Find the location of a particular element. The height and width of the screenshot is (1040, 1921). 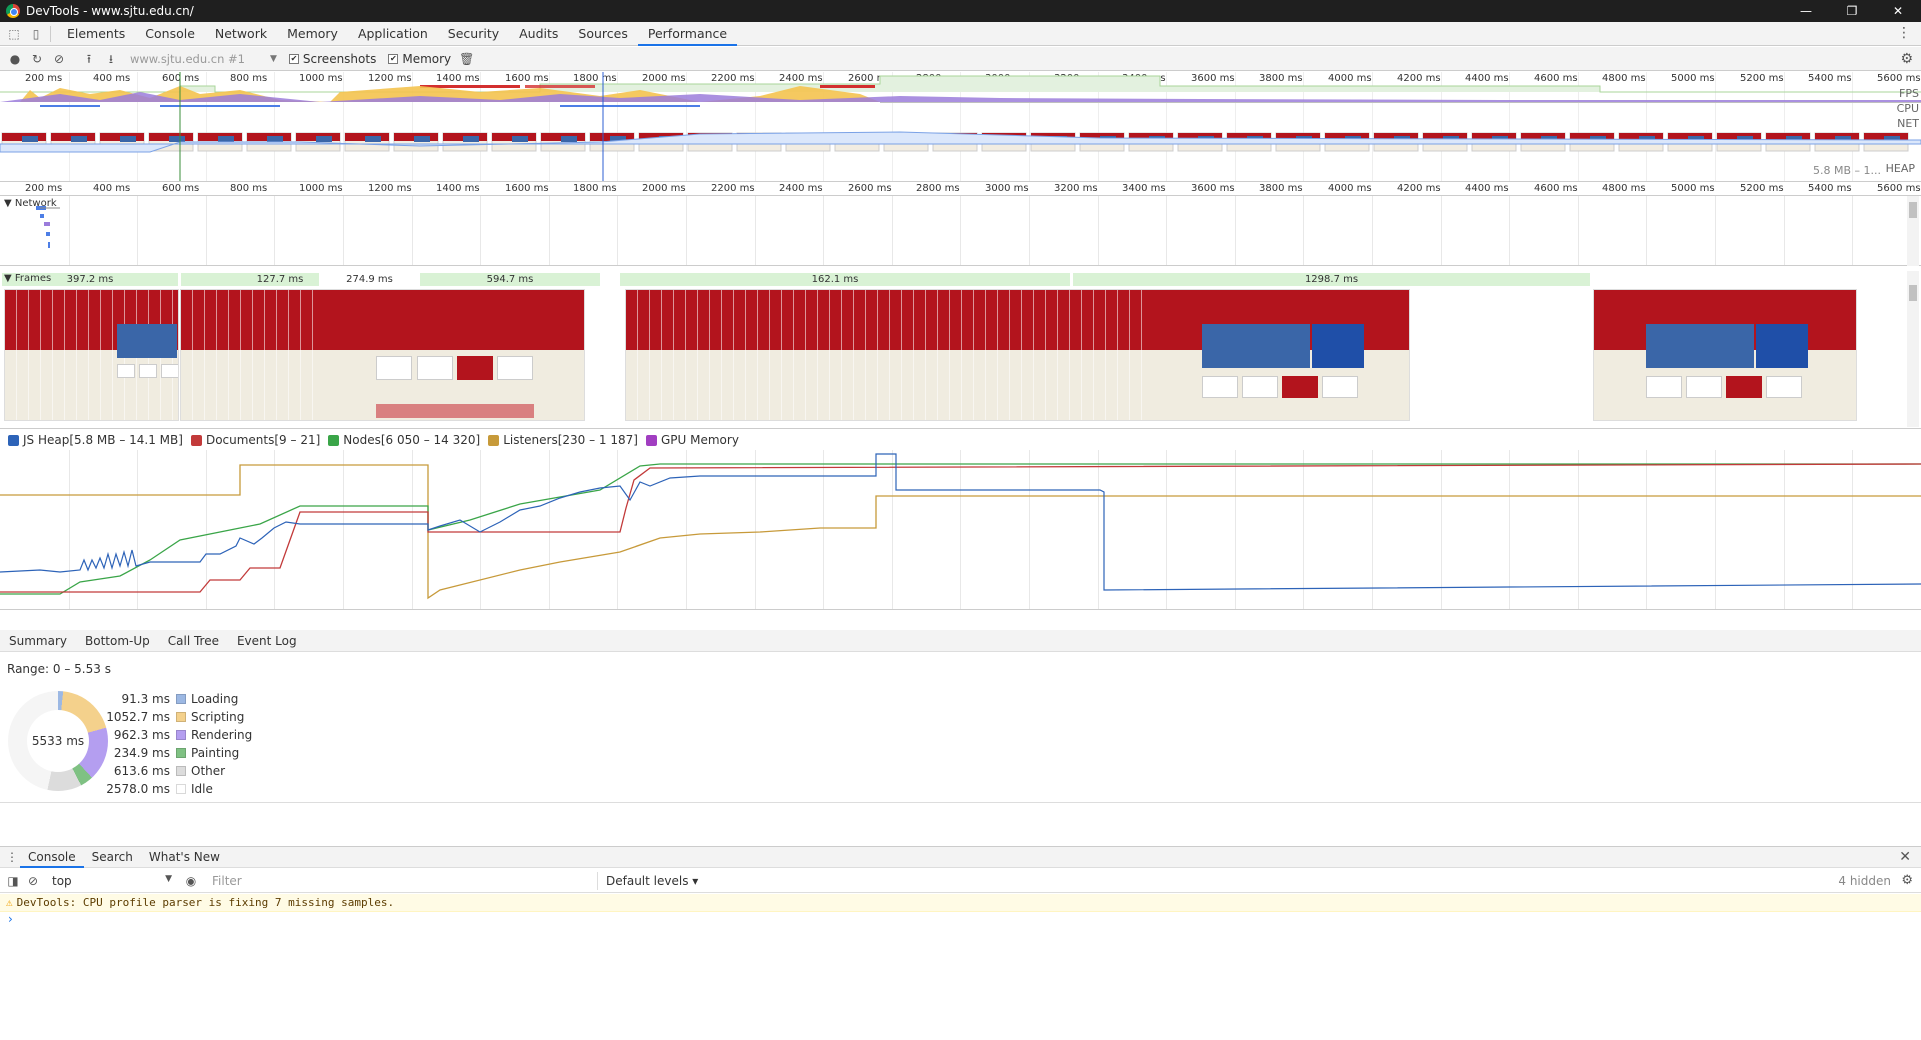

save-profile-icon: ⭳ is located at coordinates (111, 59).